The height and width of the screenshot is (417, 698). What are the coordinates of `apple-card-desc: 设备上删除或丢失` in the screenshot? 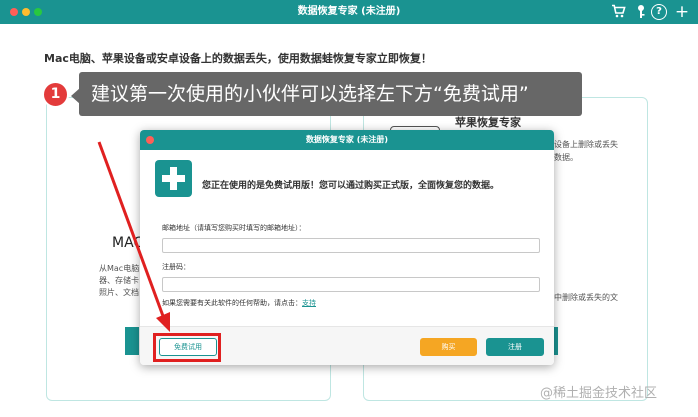 It's located at (586, 144).